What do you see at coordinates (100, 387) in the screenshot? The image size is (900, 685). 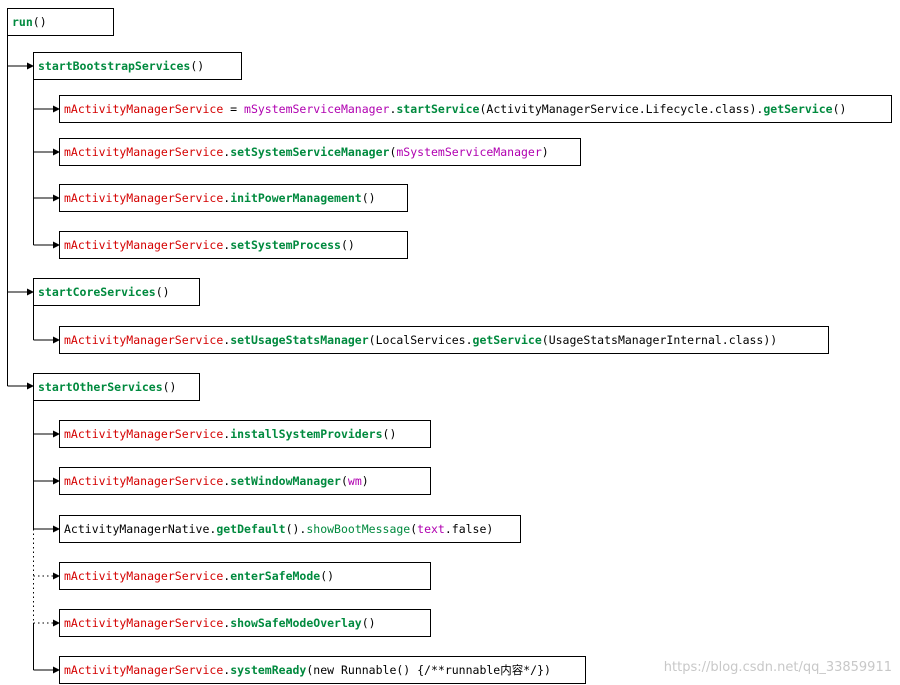 I see `code-token: startOtherServices` at bounding box center [100, 387].